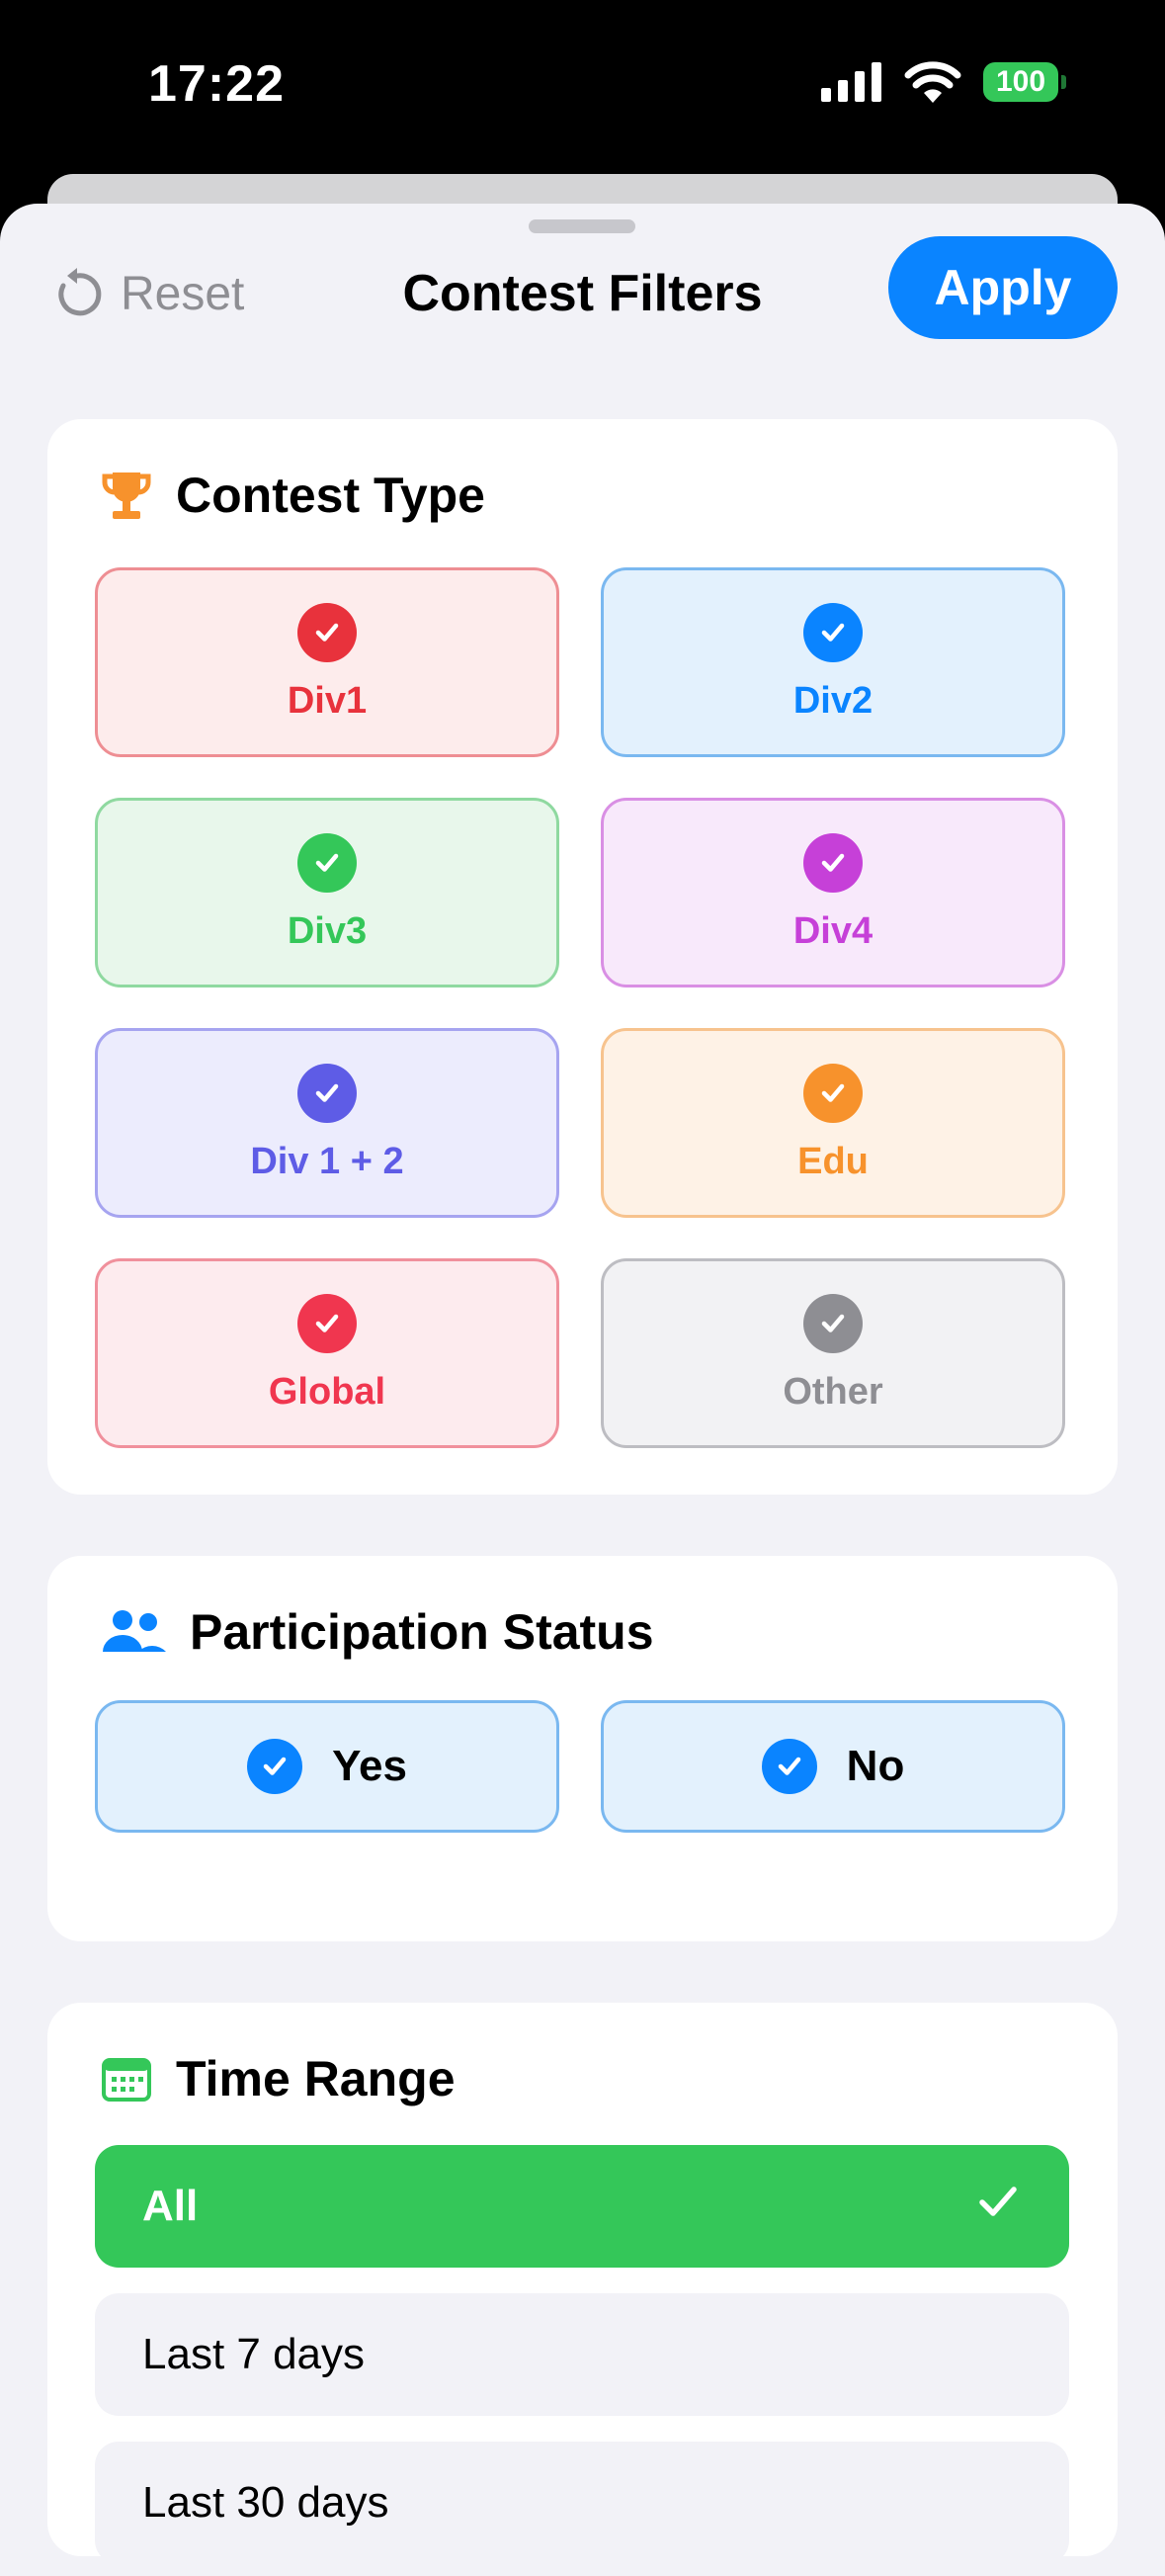 Image resolution: width=1165 pixels, height=2576 pixels. I want to click on time-range-header: Time Range, so click(277, 2078).